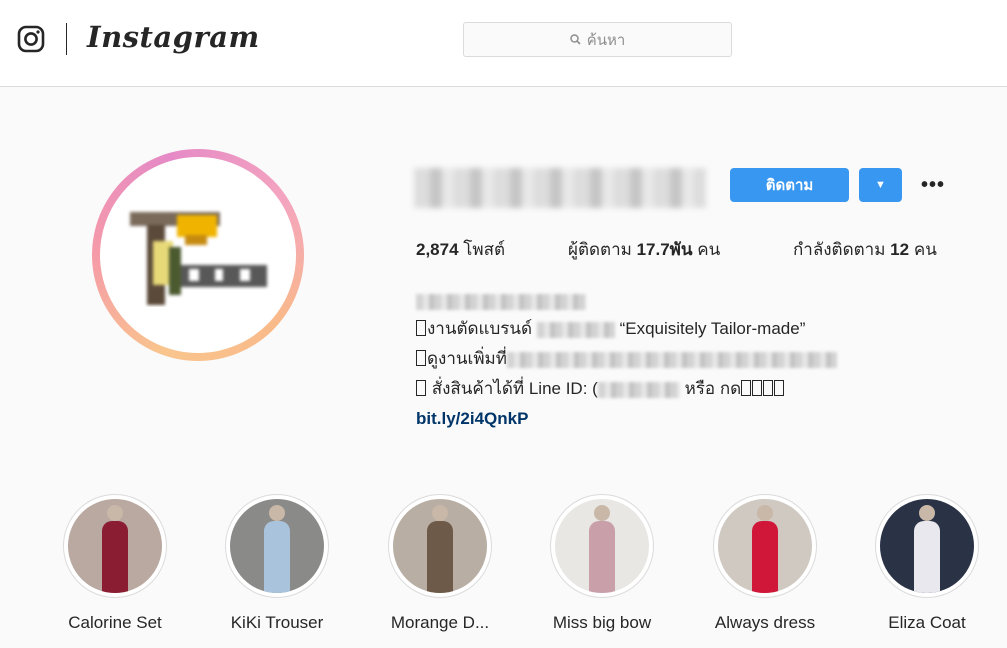 The height and width of the screenshot is (648, 1007). Describe the element at coordinates (460, 249) in the screenshot. I see `posts-stat: 2,874 โพสต์` at that location.